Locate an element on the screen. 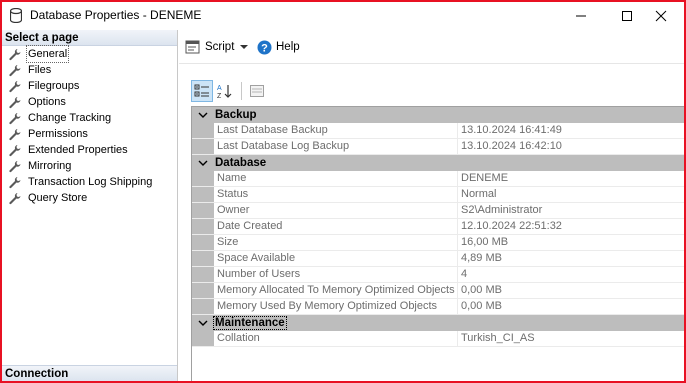 This screenshot has width=686, height=383. nav-item-label: General is located at coordinates (47, 54).